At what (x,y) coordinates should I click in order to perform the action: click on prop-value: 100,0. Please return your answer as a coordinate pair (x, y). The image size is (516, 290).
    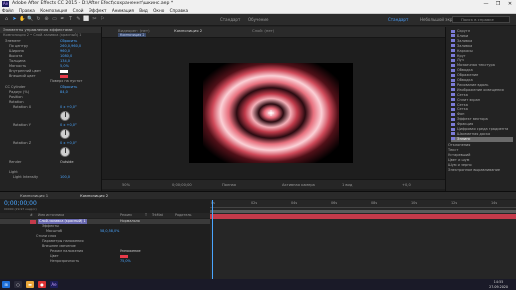
    Looking at the image, I should click on (65, 177).